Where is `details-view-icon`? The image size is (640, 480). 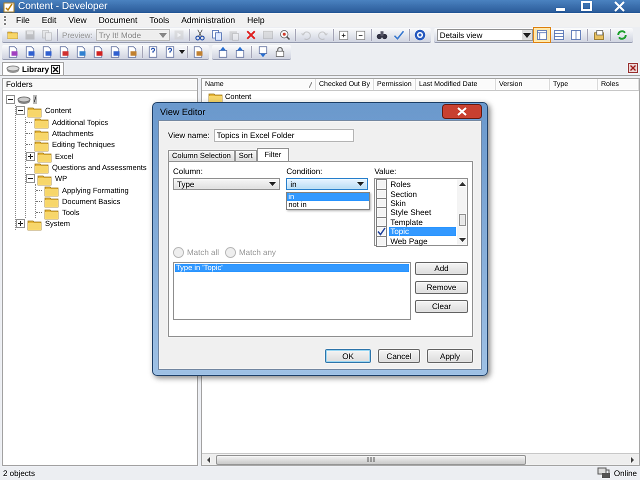 details-view-icon is located at coordinates (542, 35).